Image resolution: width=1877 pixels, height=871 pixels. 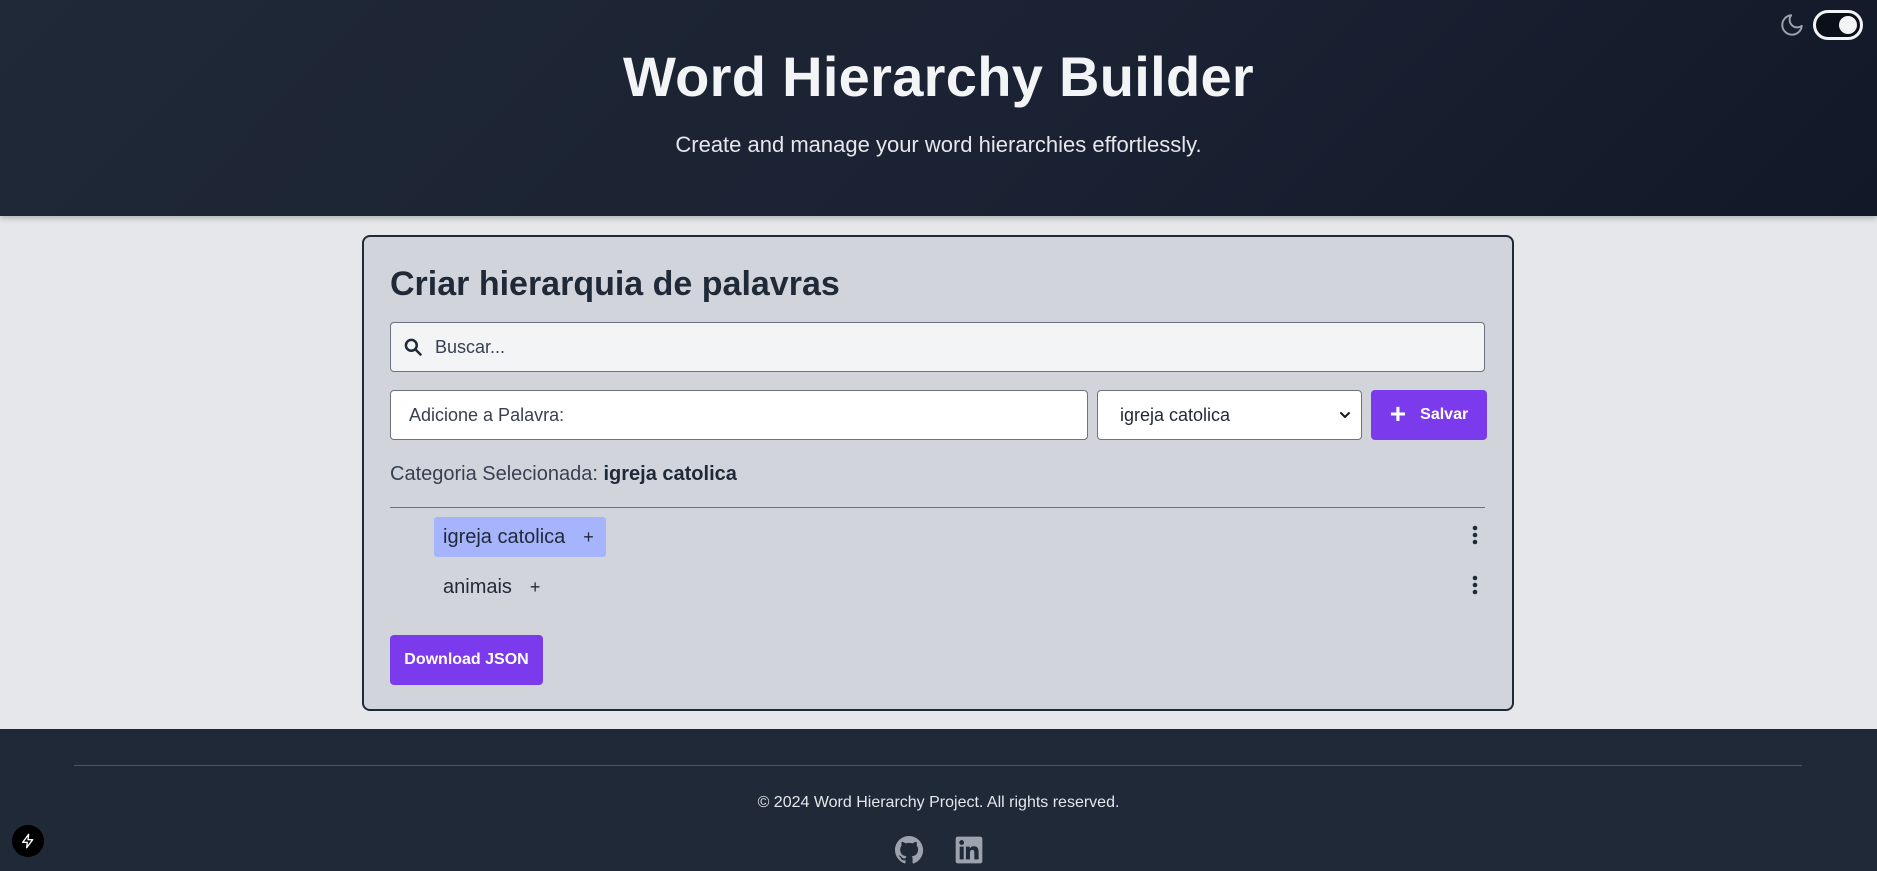 What do you see at coordinates (938, 765) in the screenshot?
I see `footer-divider` at bounding box center [938, 765].